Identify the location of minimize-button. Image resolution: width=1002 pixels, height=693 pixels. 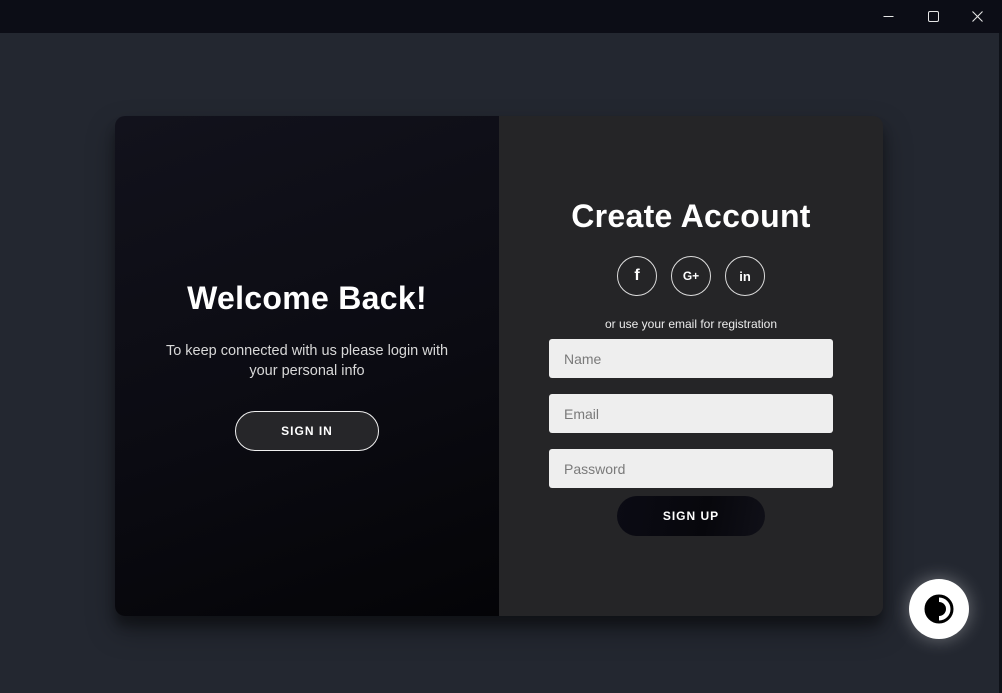
(888, 16).